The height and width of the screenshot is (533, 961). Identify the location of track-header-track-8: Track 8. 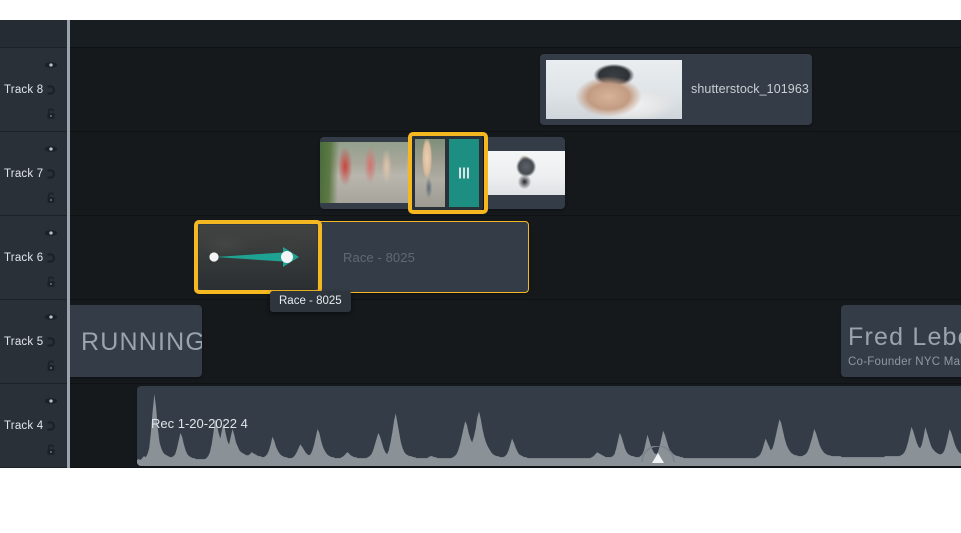
(33, 90).